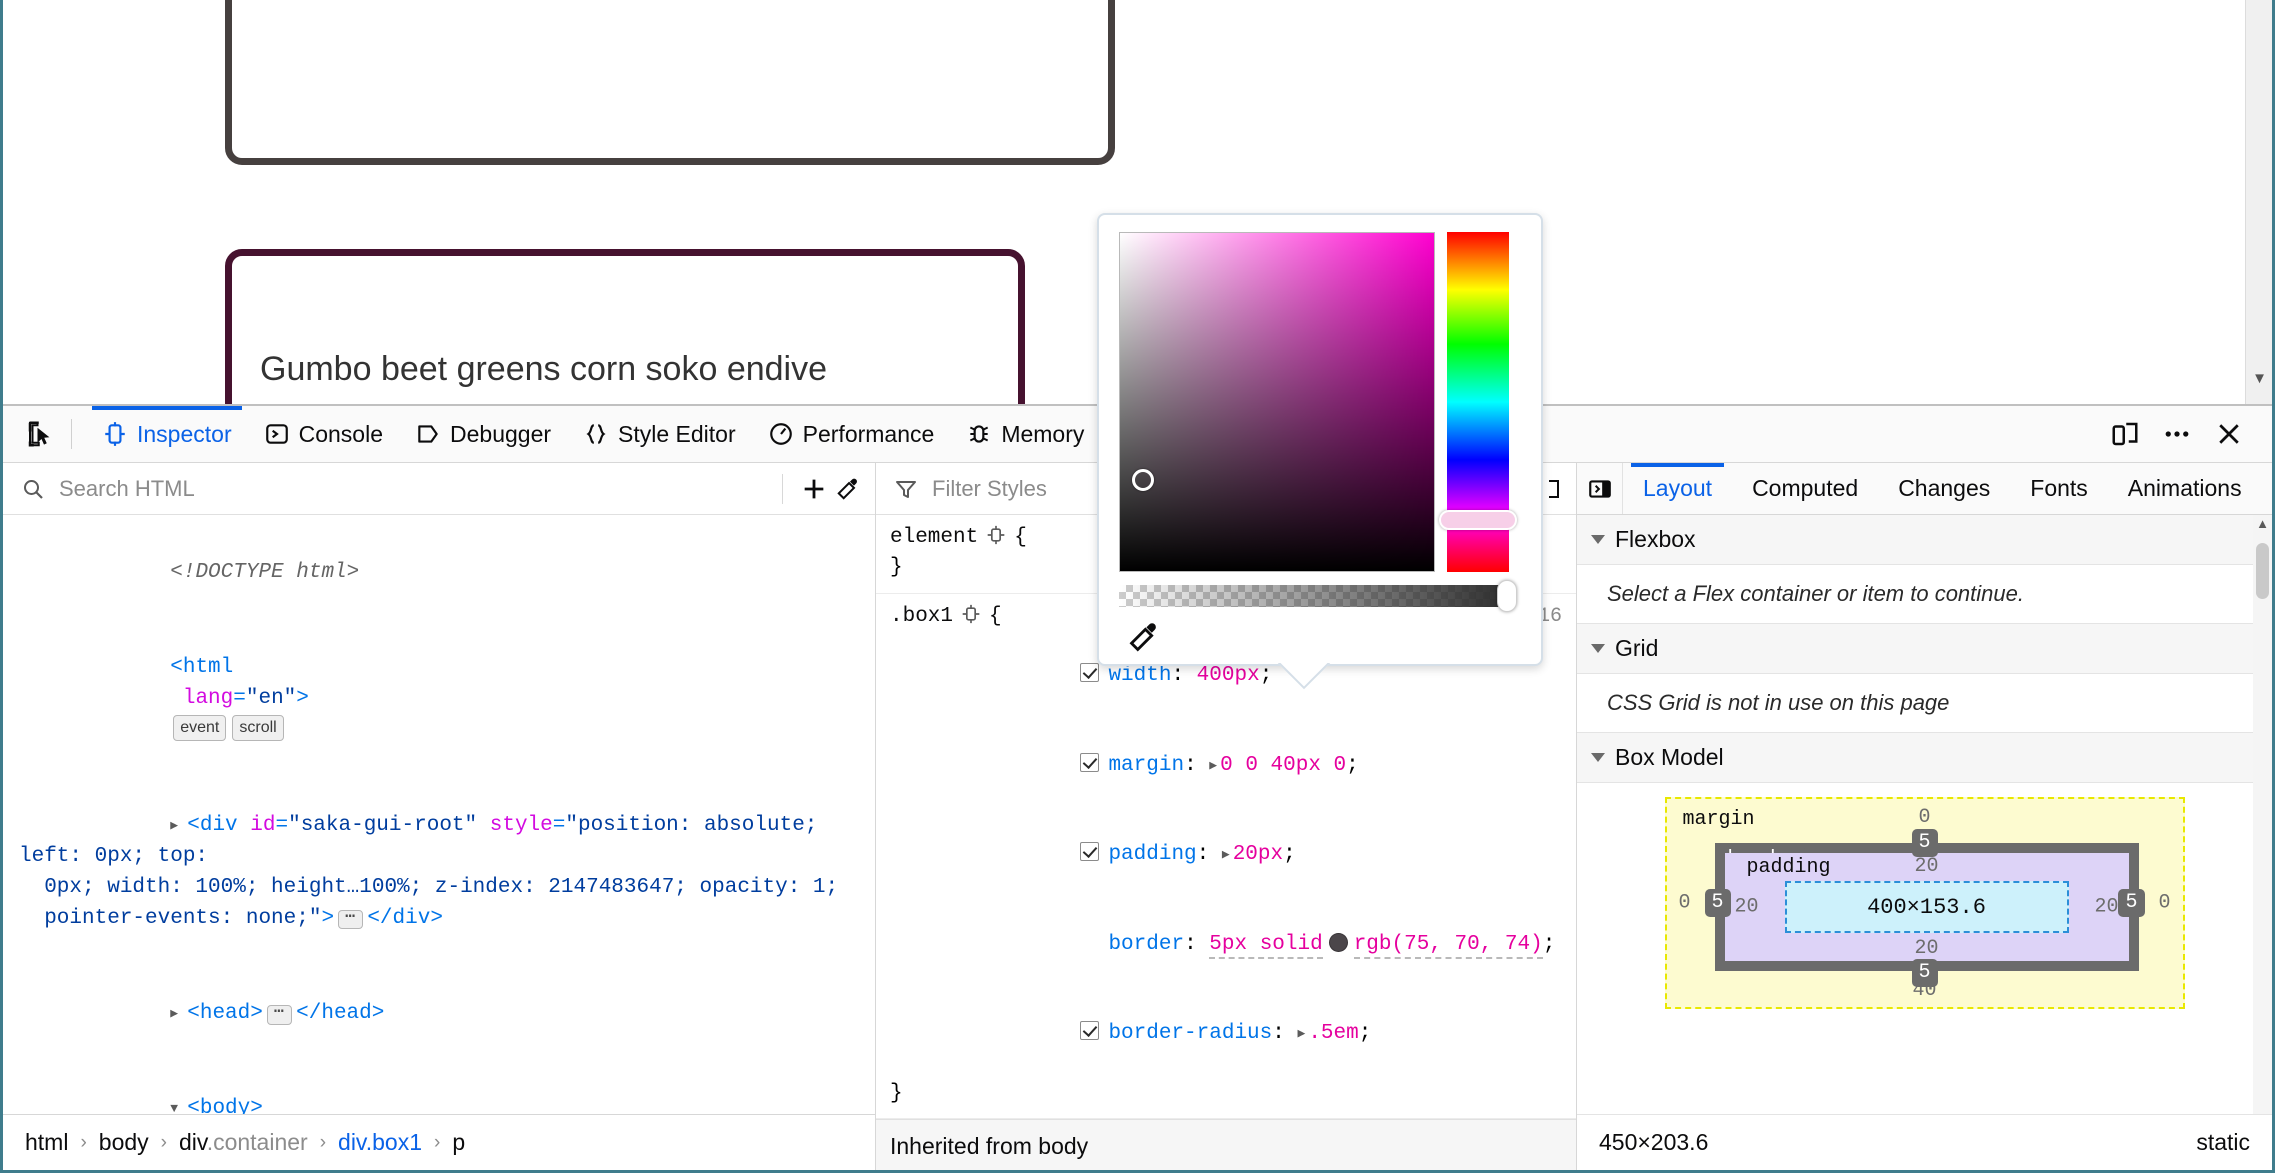  Describe the element at coordinates (439, 698) in the screenshot. I see `tree-node-html: <html lang="en"> event scroll` at that location.